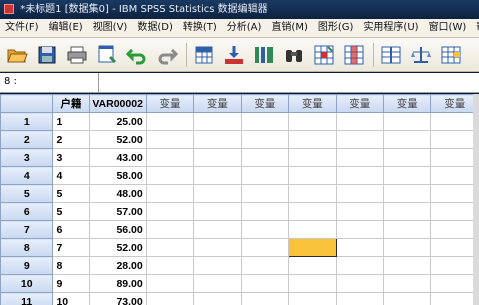 Image resolution: width=479 pixels, height=305 pixels. I want to click on menu-utilities: 实用程序(U), so click(390, 28).